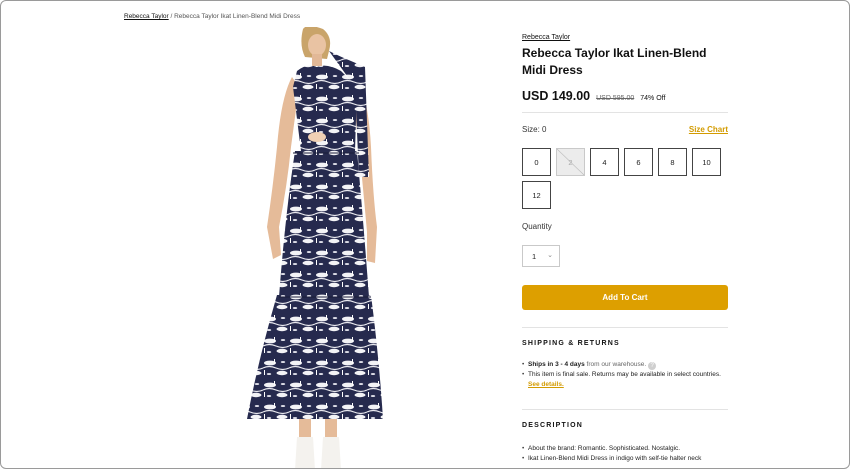 This screenshot has width=850, height=469. I want to click on size-option-6: 6, so click(638, 162).